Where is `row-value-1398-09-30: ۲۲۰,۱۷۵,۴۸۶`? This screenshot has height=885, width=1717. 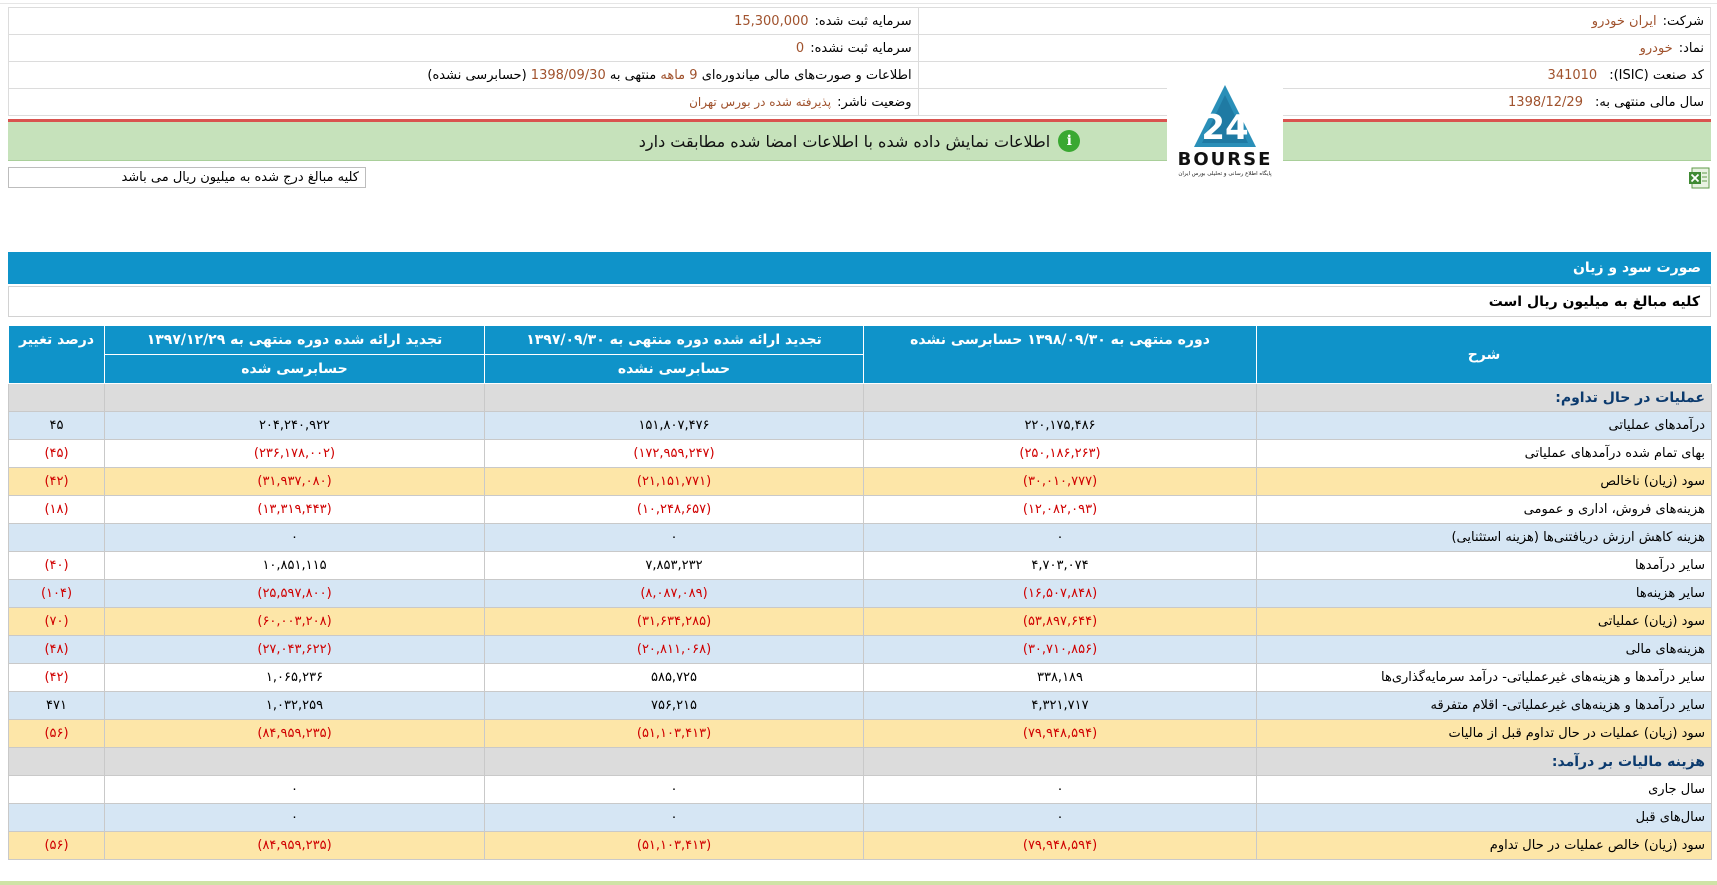 row-value-1398-09-30: ۲۲۰,۱۷۵,۴۸۶ is located at coordinates (1060, 425).